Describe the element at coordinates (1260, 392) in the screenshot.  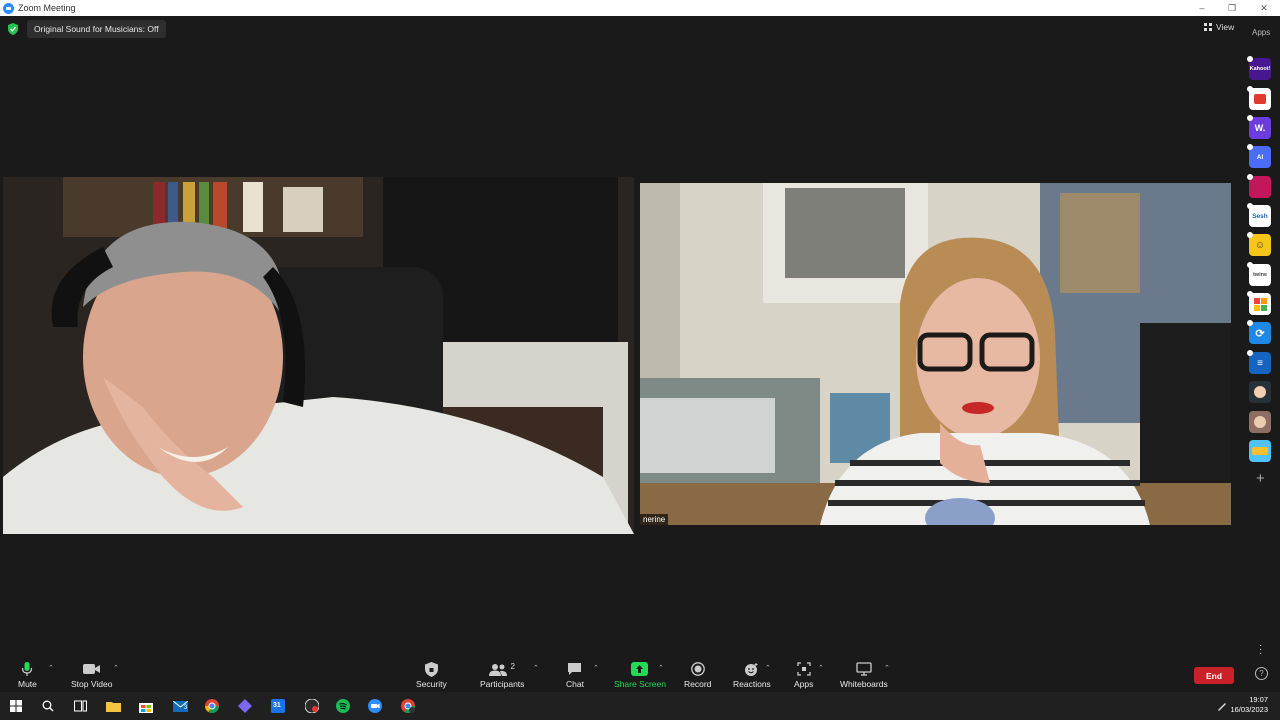
I see `side-app-avatar1` at that location.